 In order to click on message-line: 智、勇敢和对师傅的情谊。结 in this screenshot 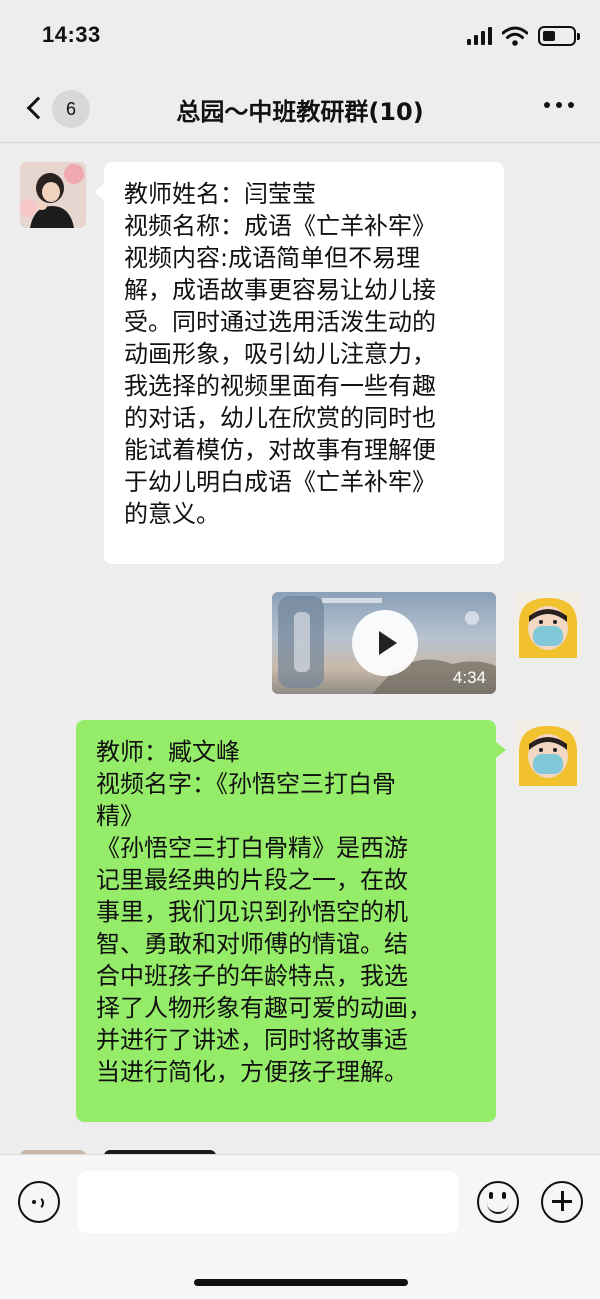, I will do `click(252, 944)`.